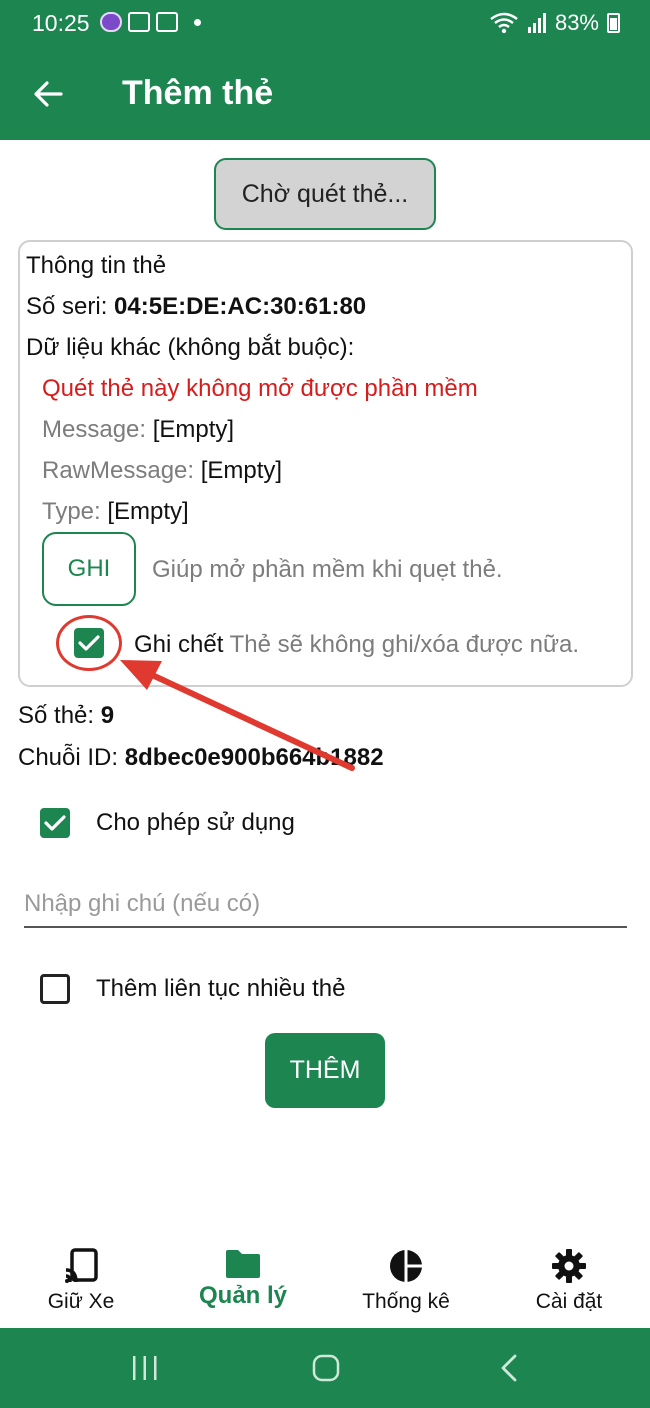 The width and height of the screenshot is (650, 1408). Describe the element at coordinates (569, 1266) in the screenshot. I see `gear-icon` at that location.